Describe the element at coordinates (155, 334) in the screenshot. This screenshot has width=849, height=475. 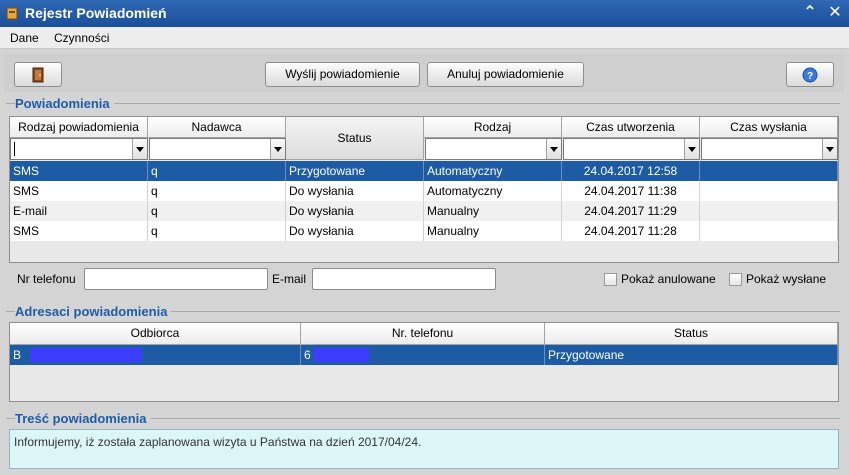
I see `column-header-recipient: Odbiorca` at that location.